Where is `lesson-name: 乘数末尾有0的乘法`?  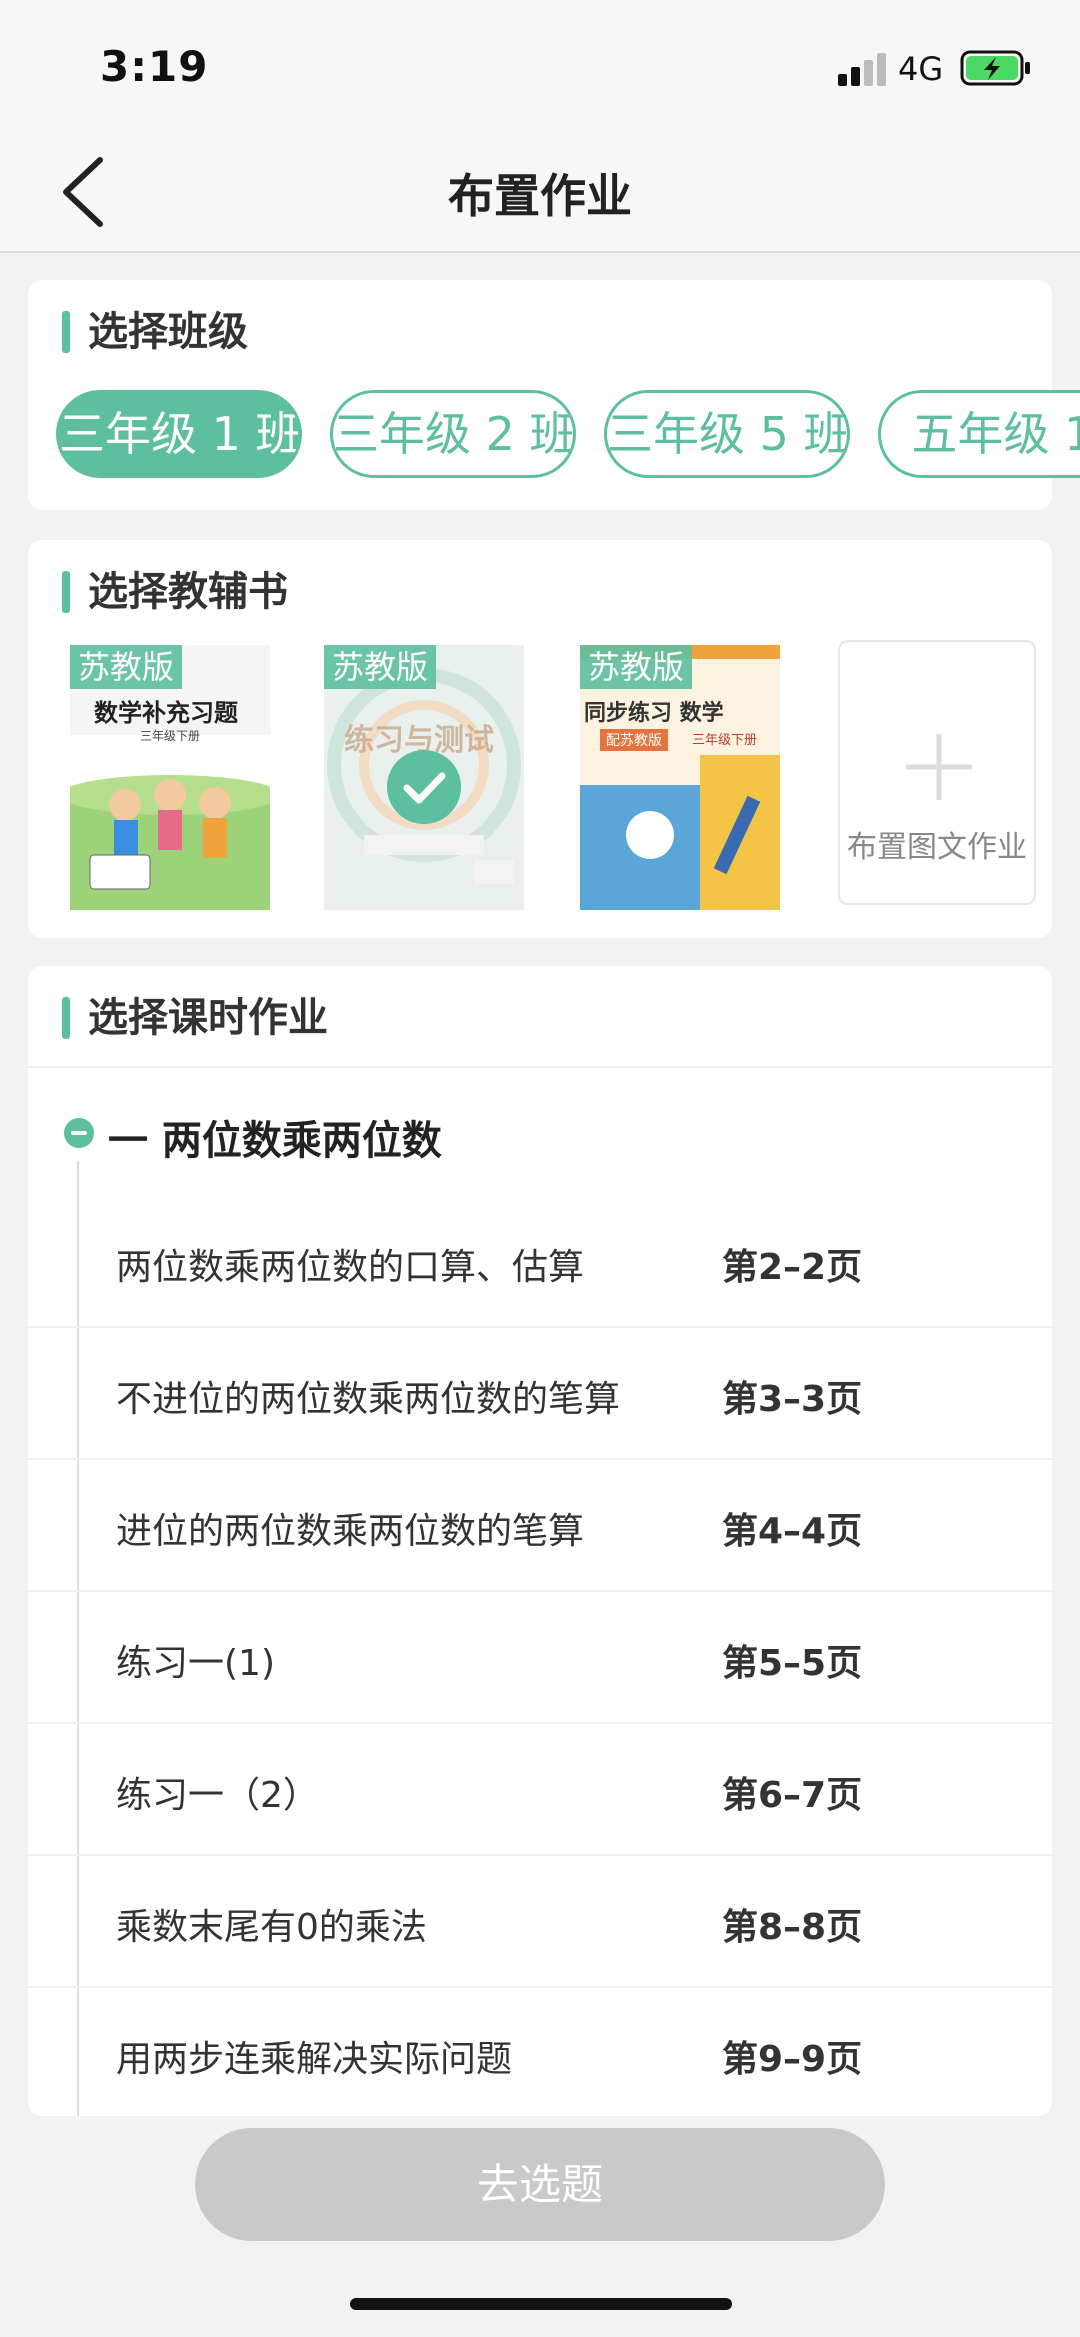
lesson-name: 乘数末尾有0的乘法 is located at coordinates (271, 1927).